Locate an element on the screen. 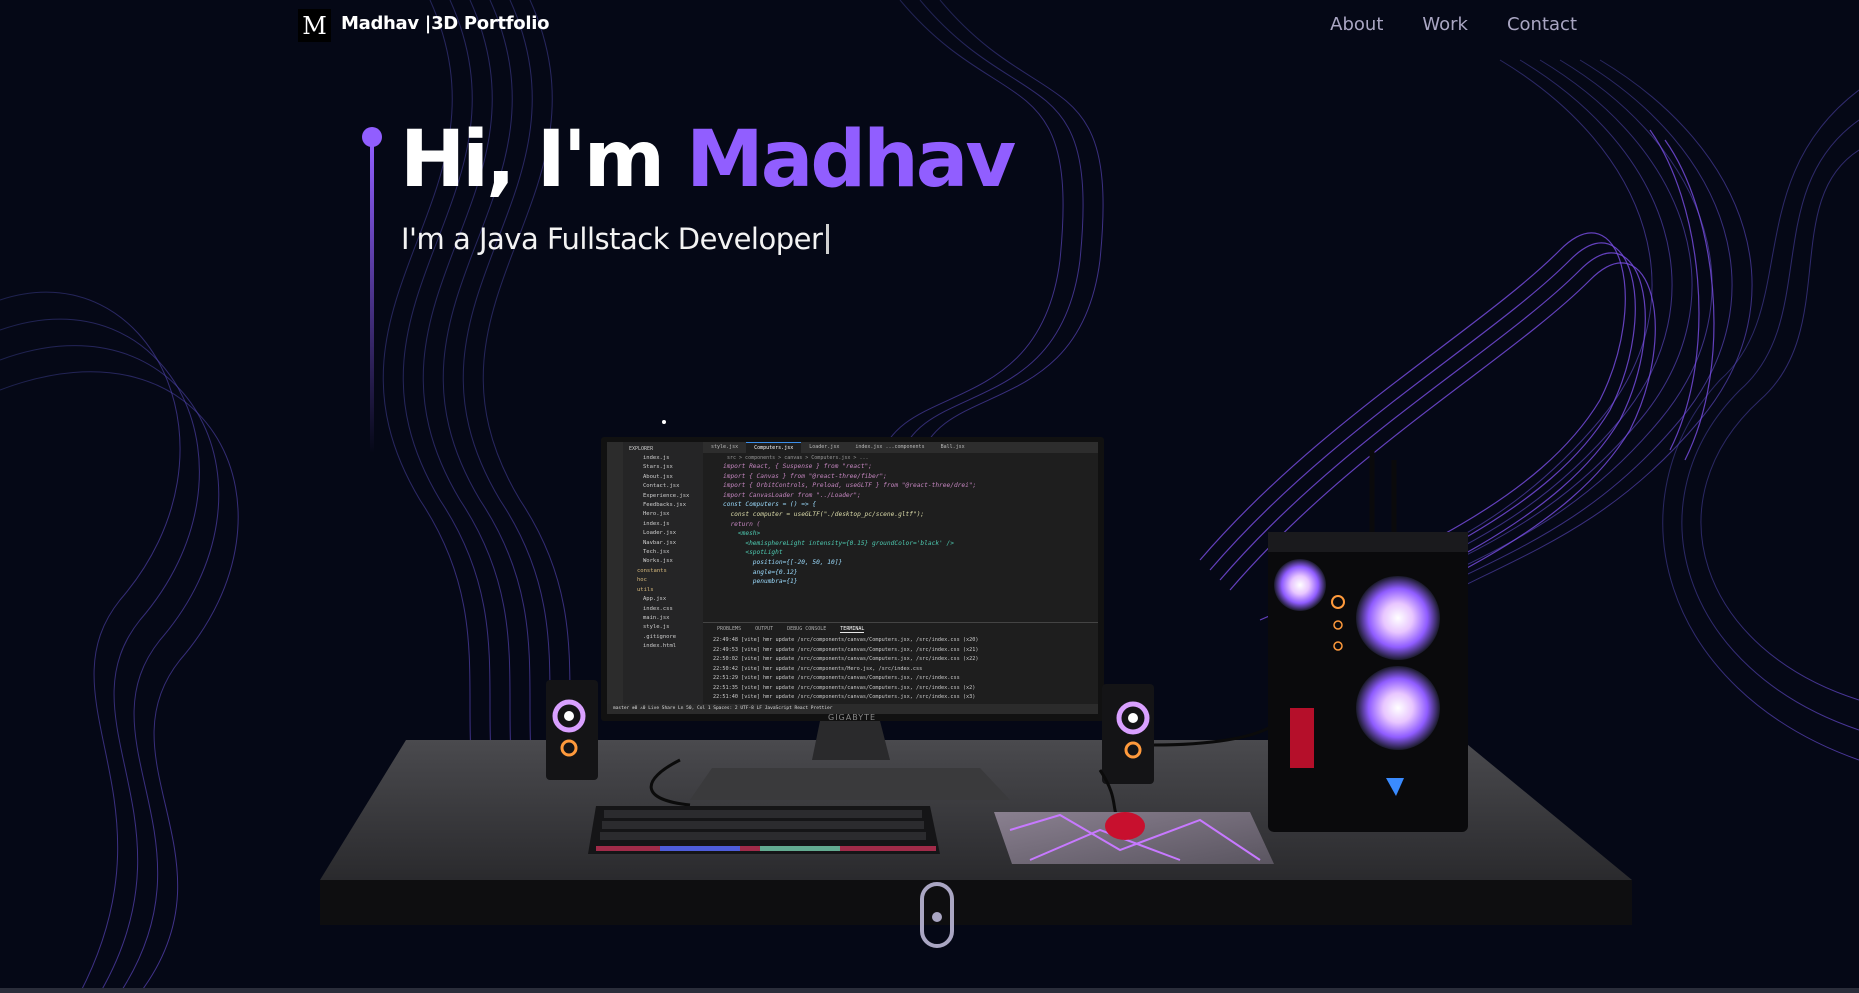 This screenshot has height=993, width=1859. editor-tab: Ball.jsx is located at coordinates (952, 447).